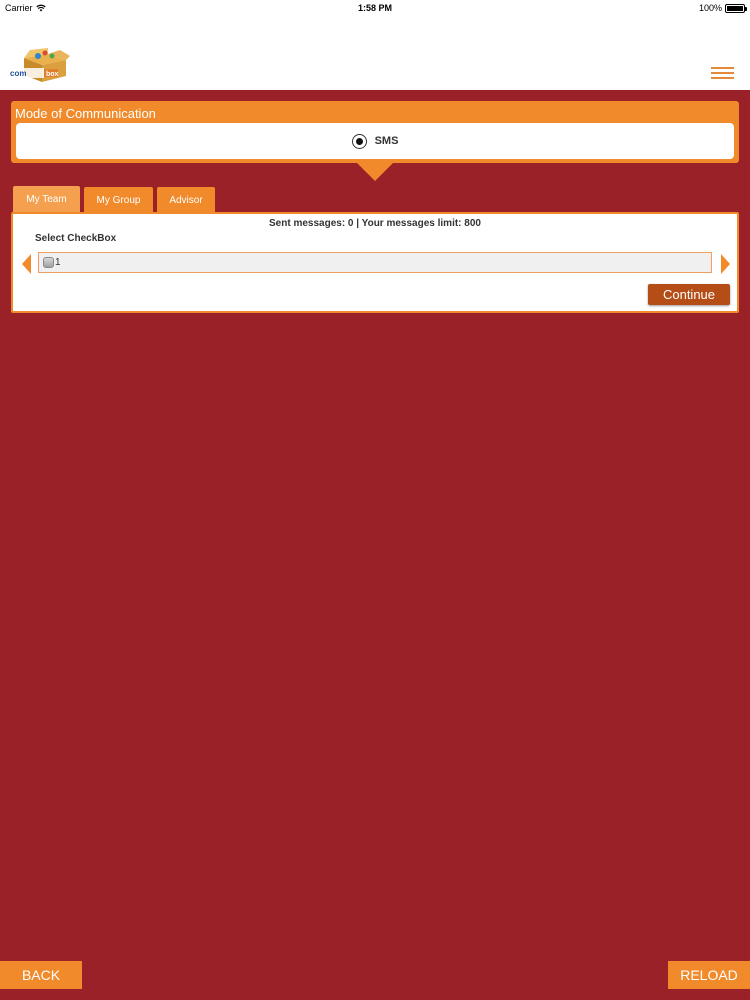  Describe the element at coordinates (118, 200) in the screenshot. I see `tab-my-group: My Group` at that location.